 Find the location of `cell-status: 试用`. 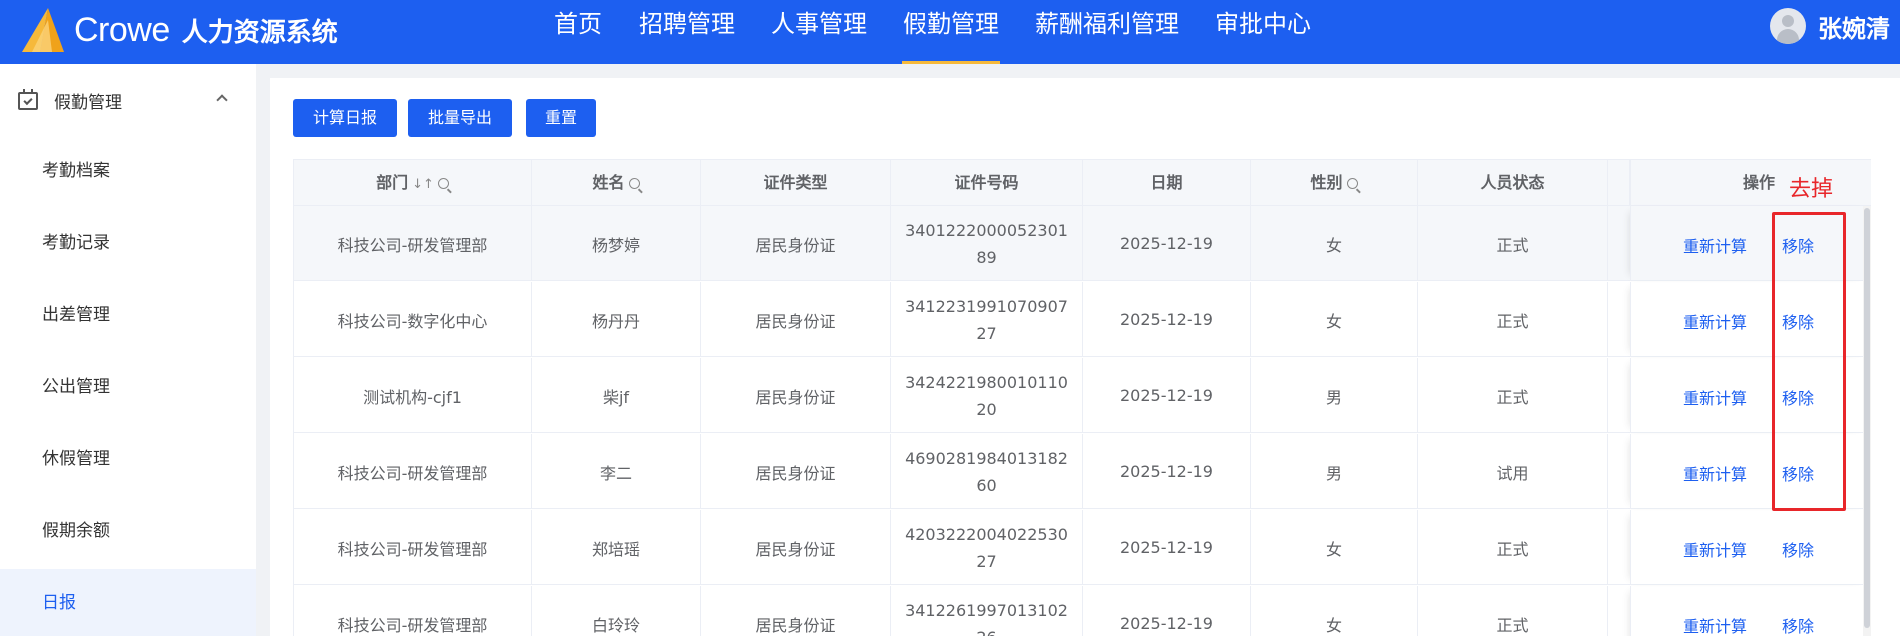

cell-status: 试用 is located at coordinates (1513, 471).